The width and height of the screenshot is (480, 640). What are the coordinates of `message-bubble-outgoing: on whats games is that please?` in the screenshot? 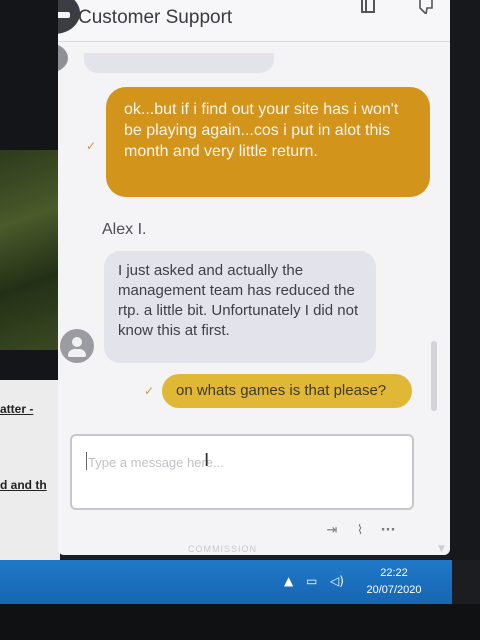 It's located at (287, 391).